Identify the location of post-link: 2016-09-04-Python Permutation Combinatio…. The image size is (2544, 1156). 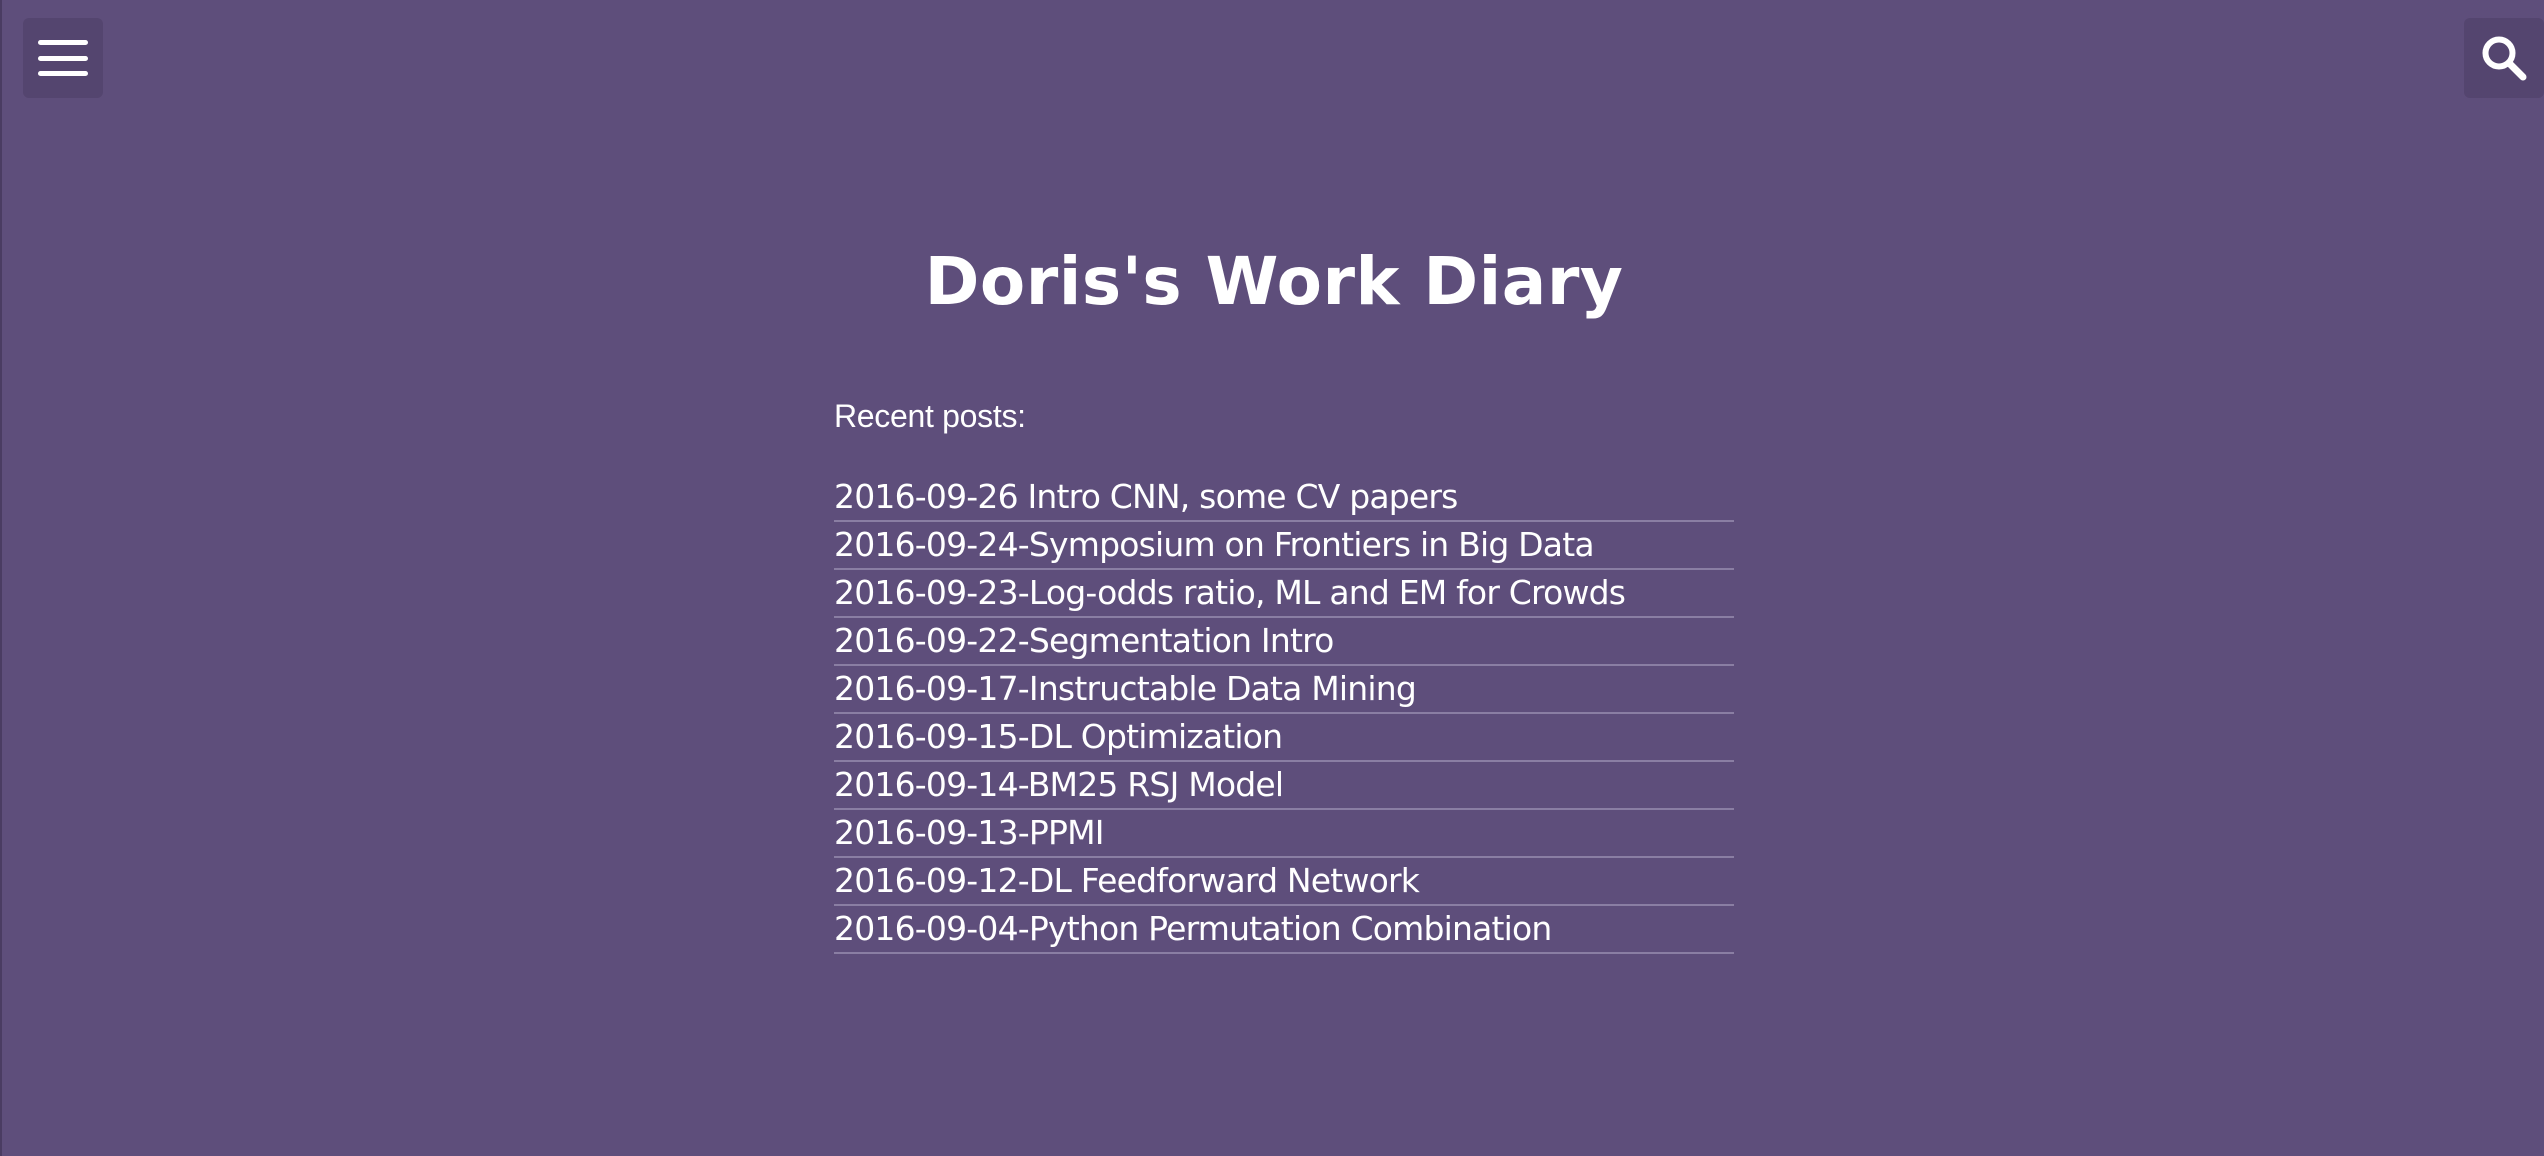
(1284, 929).